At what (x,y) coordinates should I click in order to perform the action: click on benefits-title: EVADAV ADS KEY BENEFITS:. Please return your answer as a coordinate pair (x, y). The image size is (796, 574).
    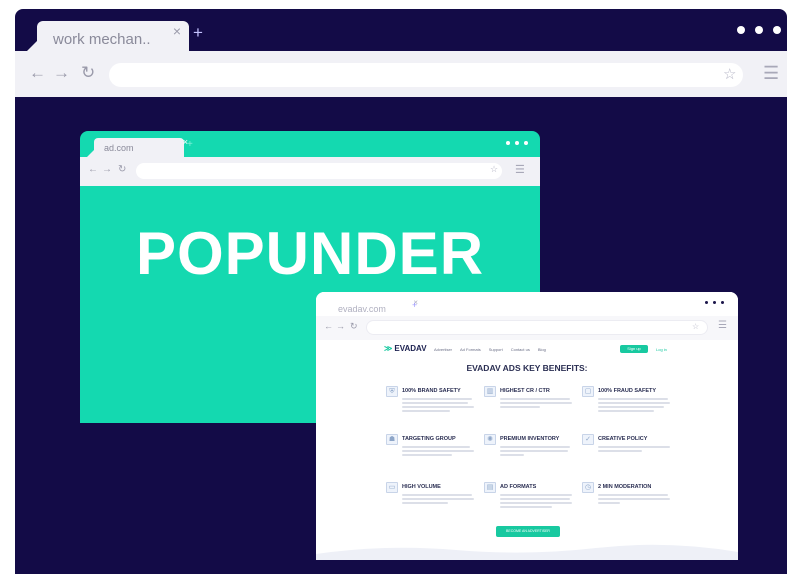
    Looking at the image, I should click on (527, 368).